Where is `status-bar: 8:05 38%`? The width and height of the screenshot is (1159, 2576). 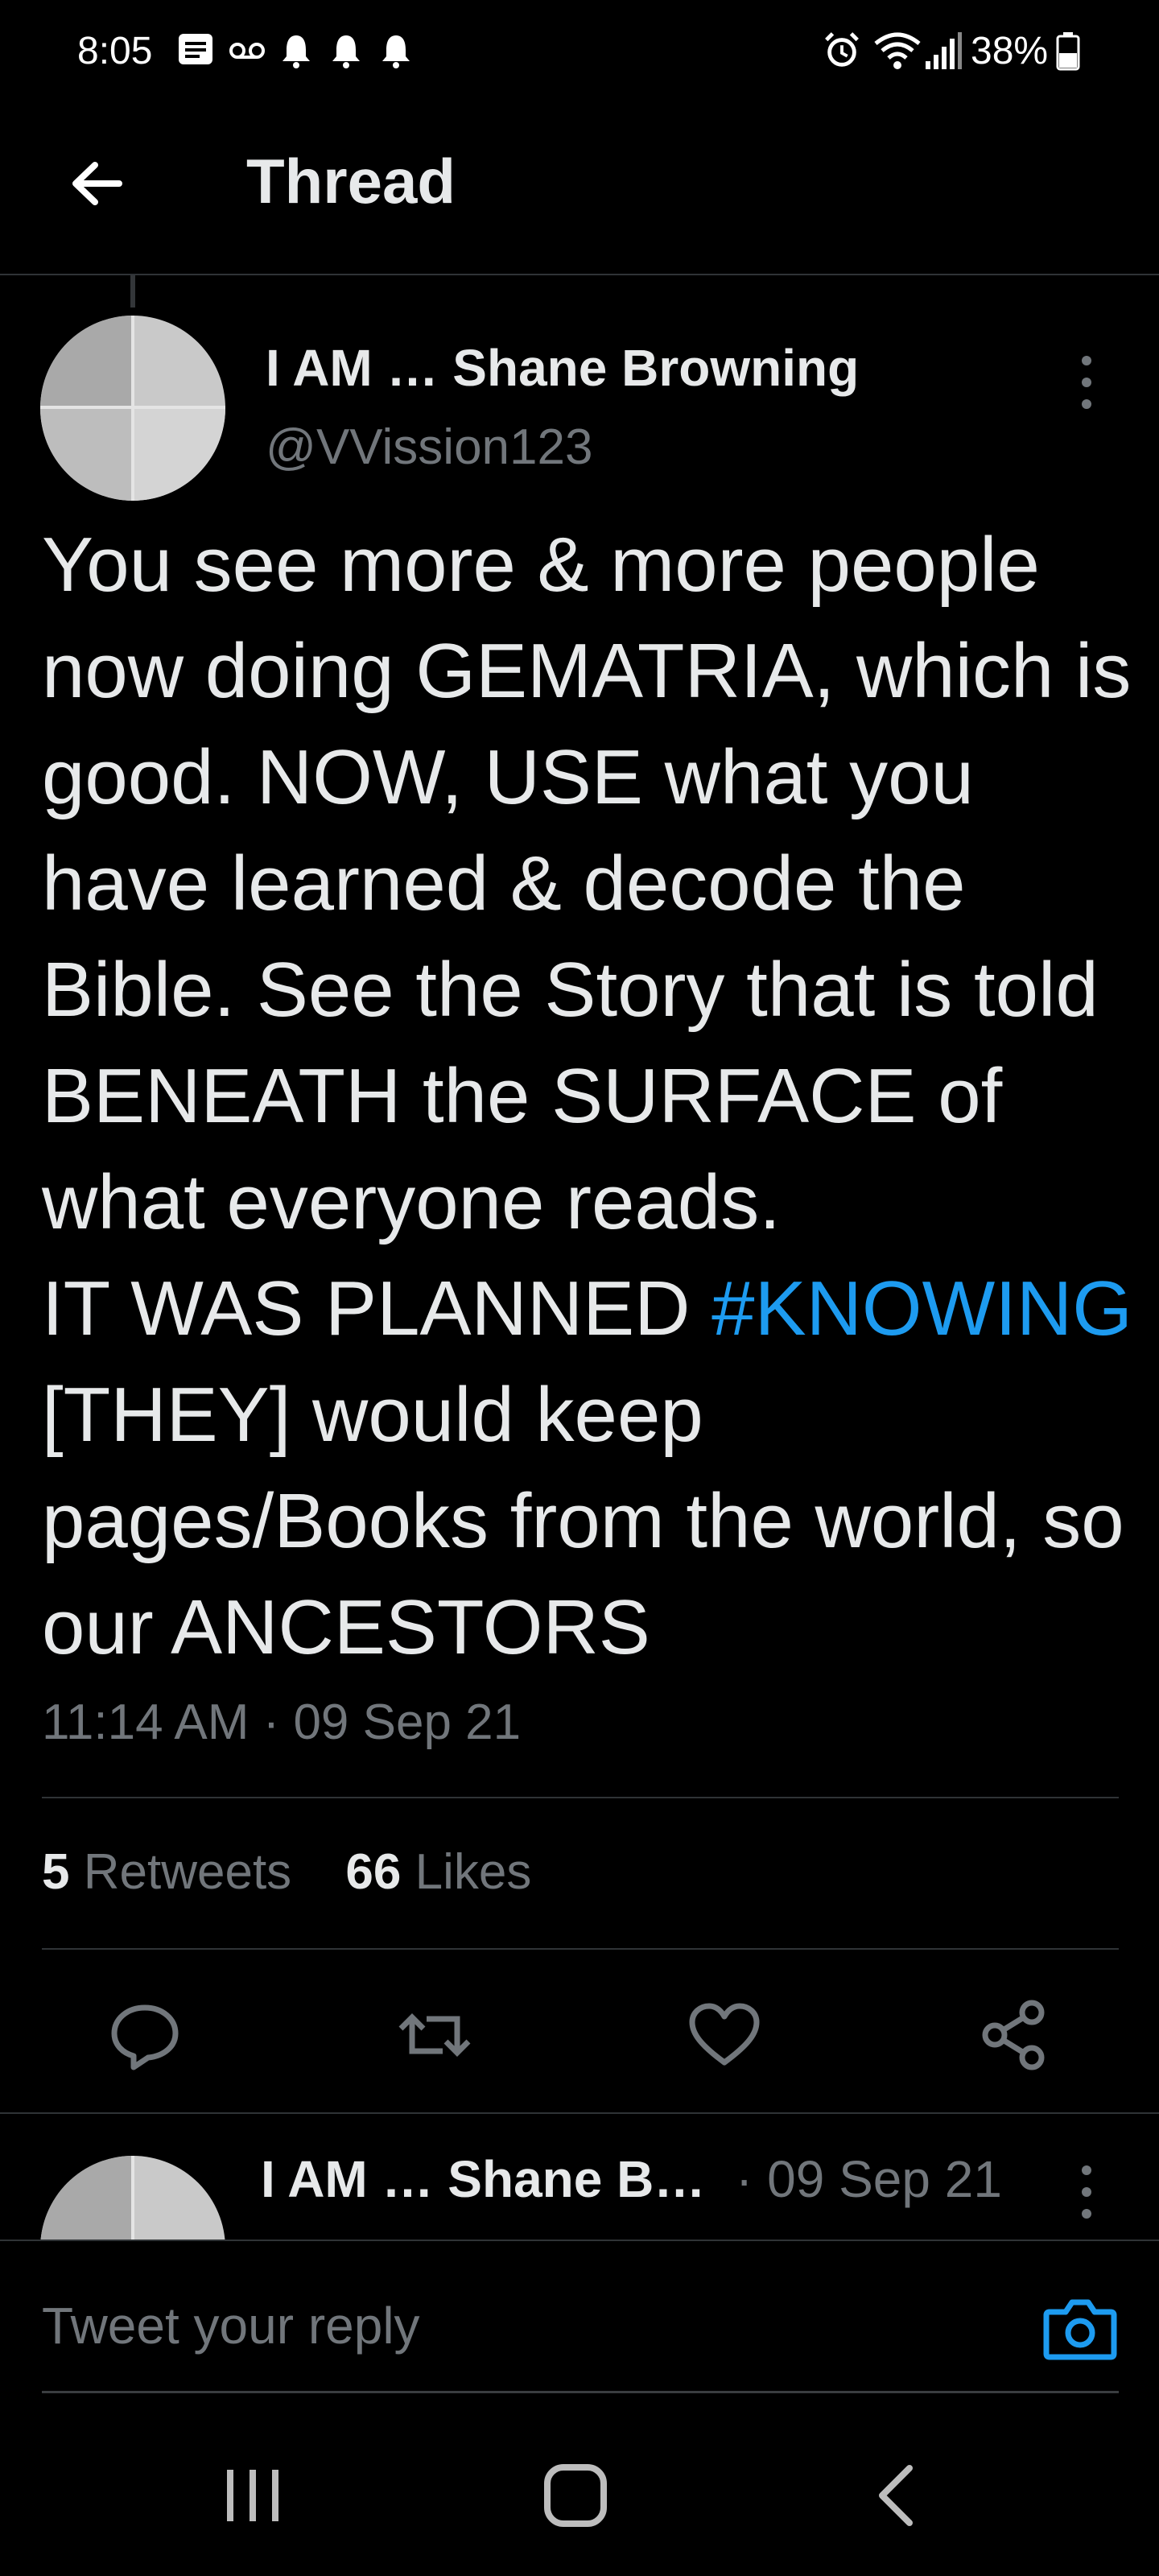 status-bar: 8:05 38% is located at coordinates (579, 53).